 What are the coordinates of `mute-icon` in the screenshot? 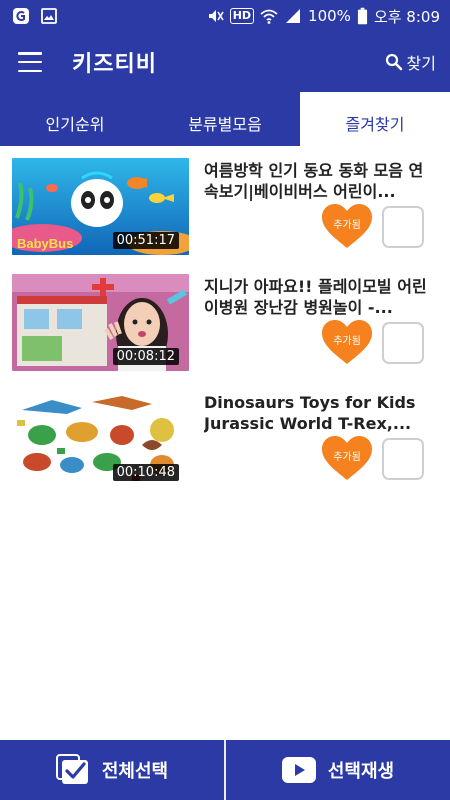 It's located at (216, 16).